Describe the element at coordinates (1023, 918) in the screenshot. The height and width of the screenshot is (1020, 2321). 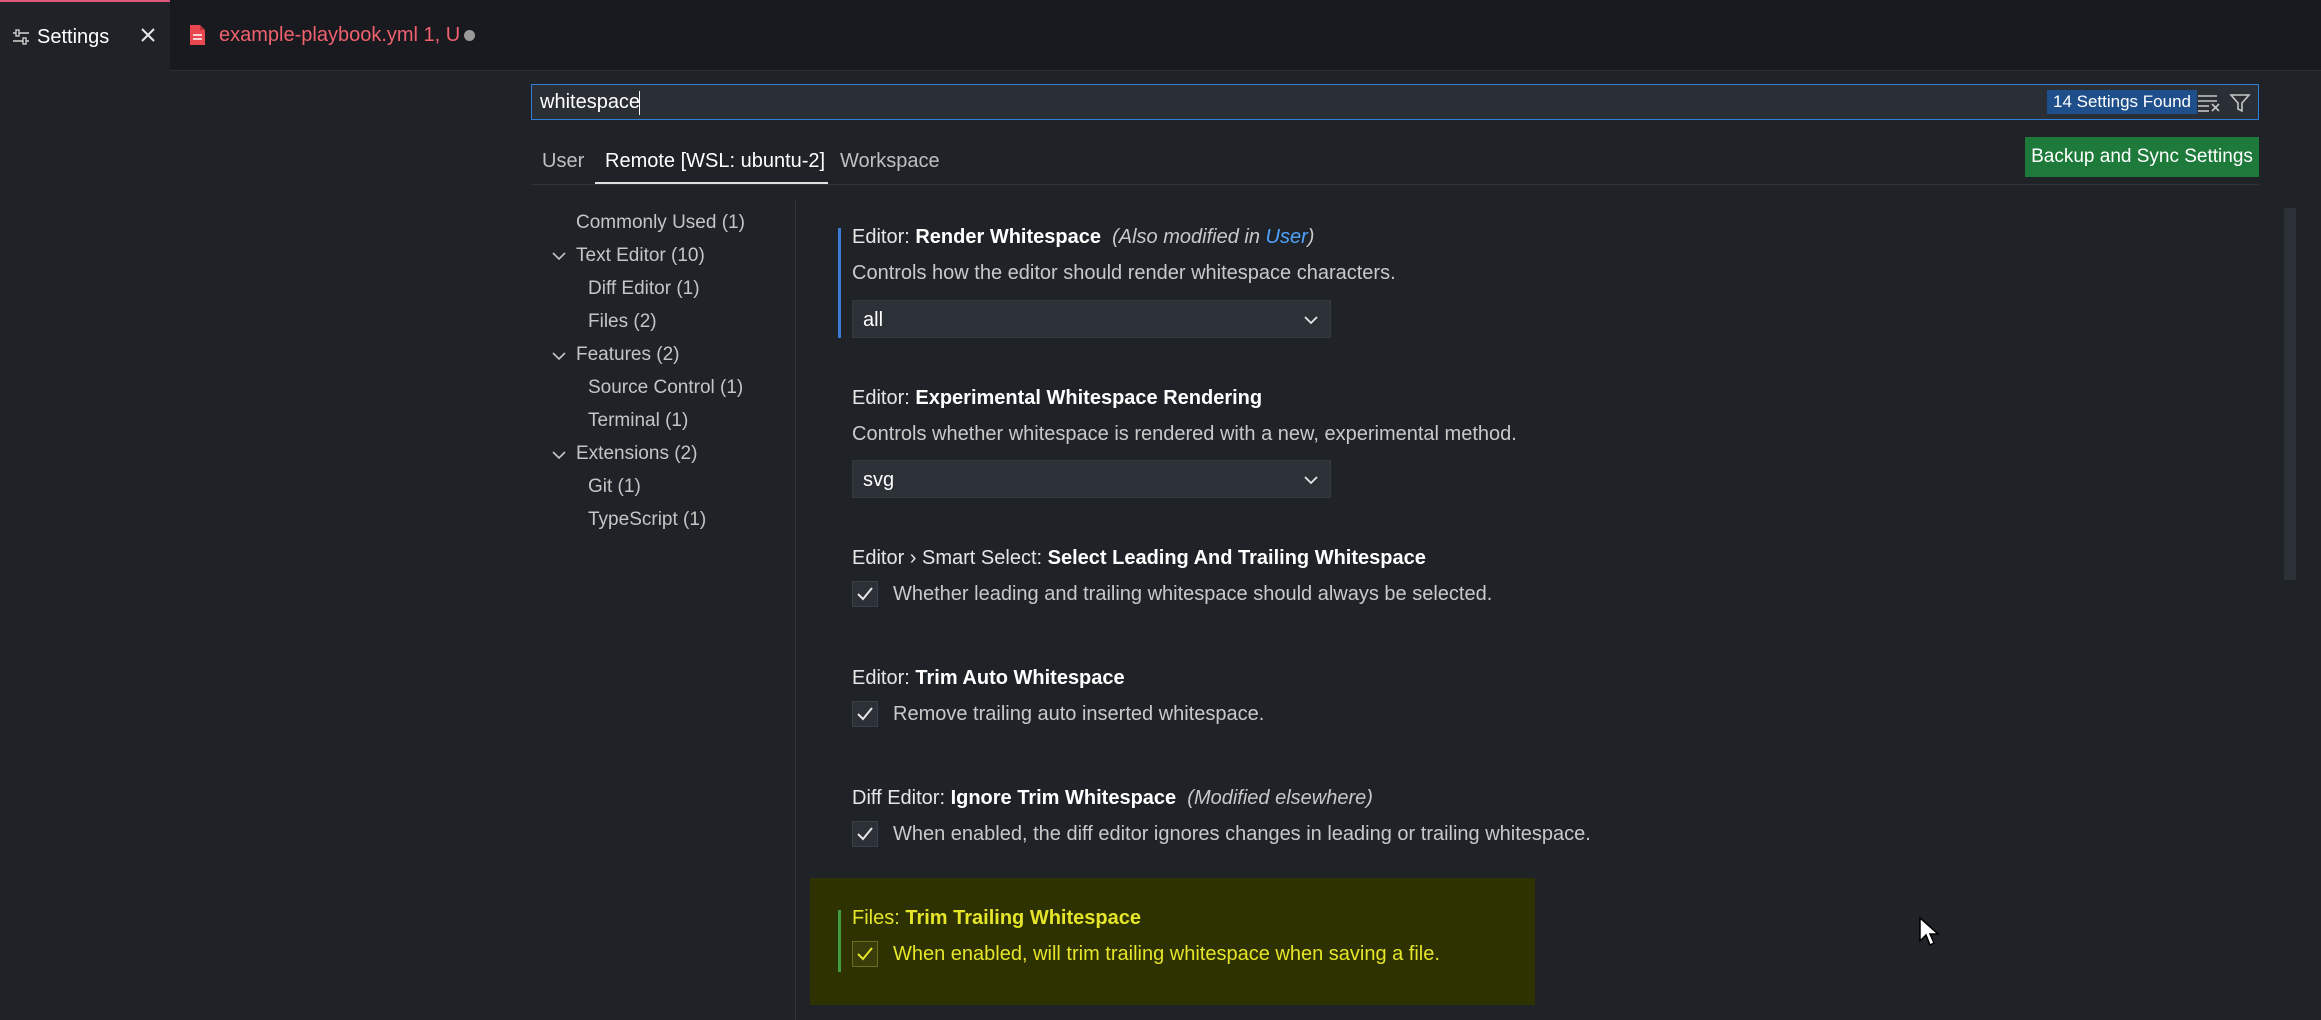
I see `setting-name: Trim Trailing Whitespace` at that location.